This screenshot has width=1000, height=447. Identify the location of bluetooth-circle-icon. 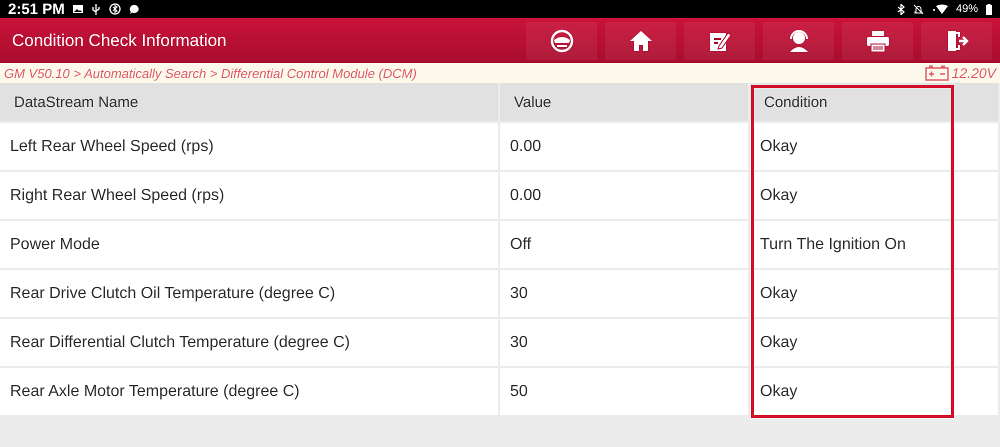
(114, 9).